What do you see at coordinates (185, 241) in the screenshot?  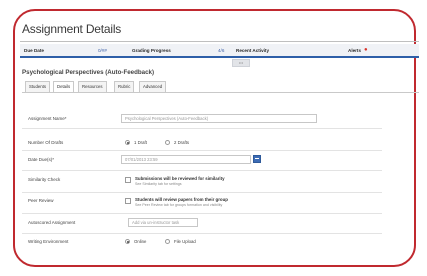 I see `file-upload-label: File Upload` at bounding box center [185, 241].